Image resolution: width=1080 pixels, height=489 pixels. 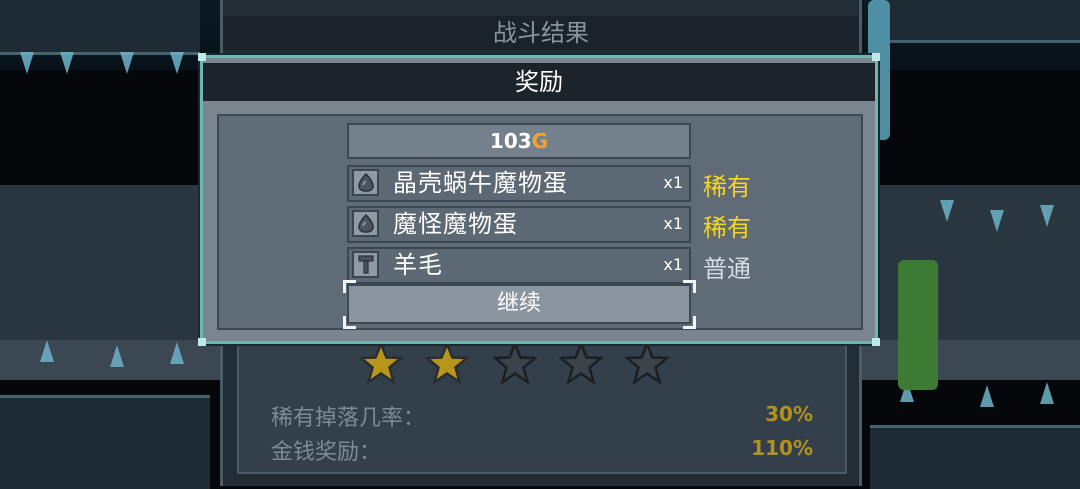 I want to click on item-name: 晶壳蜗牛魔物蛋, so click(x=480, y=183).